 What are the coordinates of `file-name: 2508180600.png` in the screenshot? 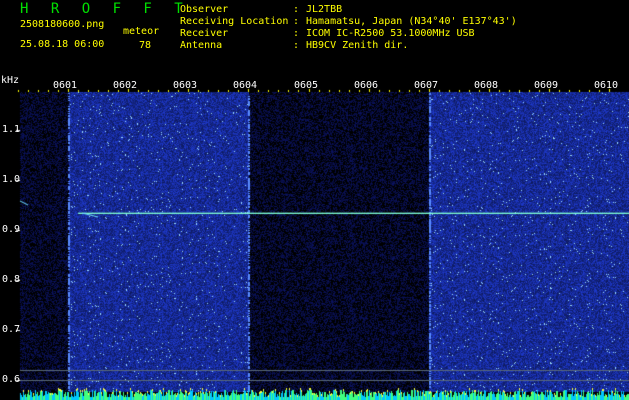 It's located at (62, 24).